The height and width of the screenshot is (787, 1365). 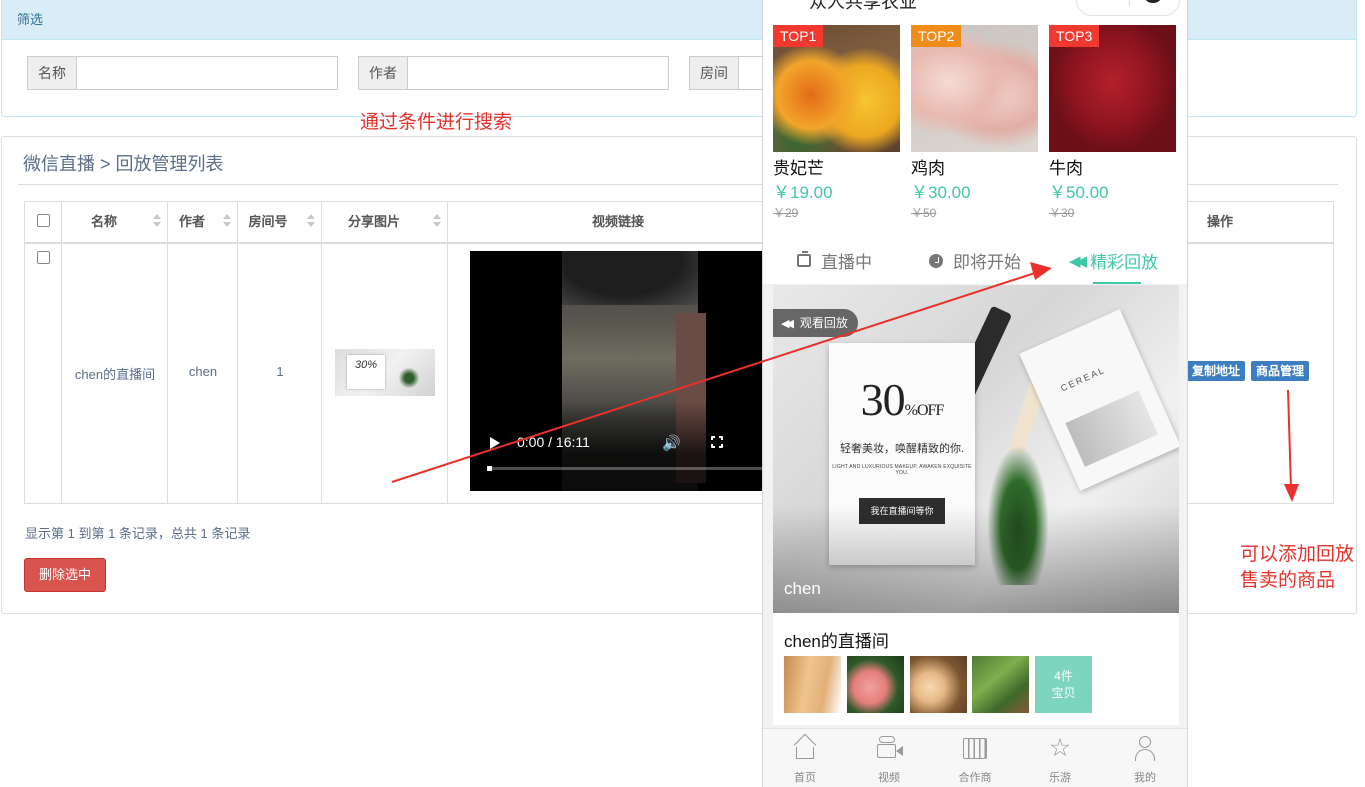 I want to click on watch-replay-badge: ◀◀ 观看回放, so click(x=815, y=323).